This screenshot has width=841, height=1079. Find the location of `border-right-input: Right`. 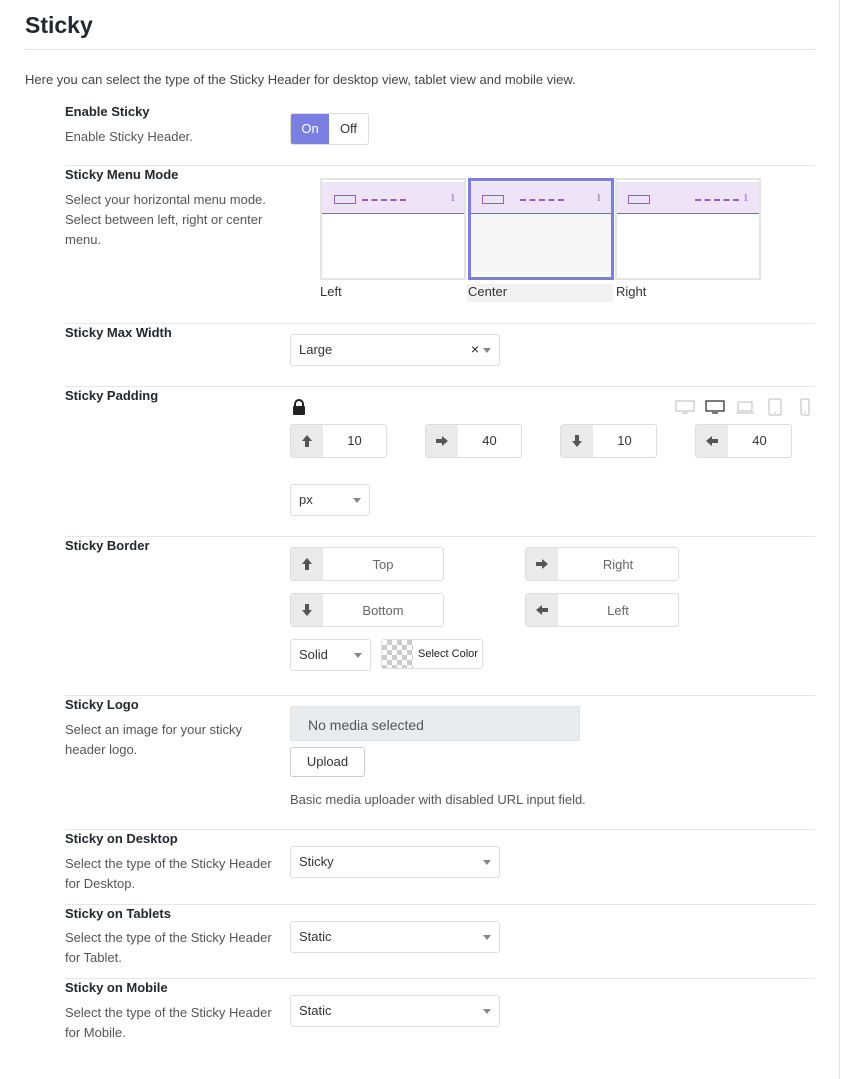

border-right-input: Right is located at coordinates (602, 564).